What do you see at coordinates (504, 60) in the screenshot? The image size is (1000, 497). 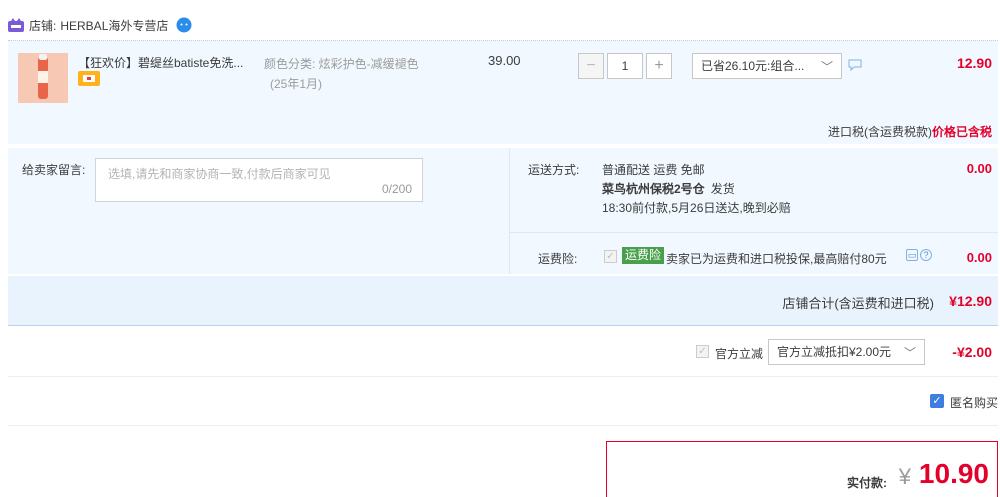 I see `unit-price: 39.00` at bounding box center [504, 60].